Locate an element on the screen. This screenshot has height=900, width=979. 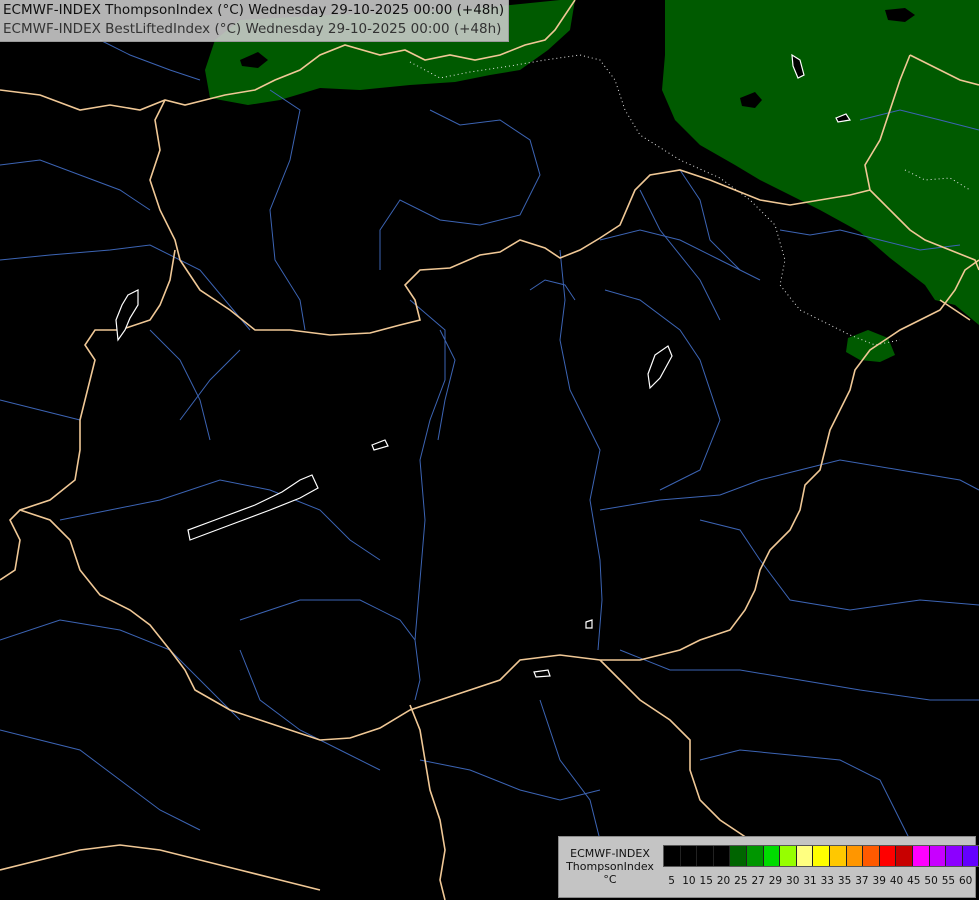
legend-tick-label: 50 is located at coordinates (931, 881).